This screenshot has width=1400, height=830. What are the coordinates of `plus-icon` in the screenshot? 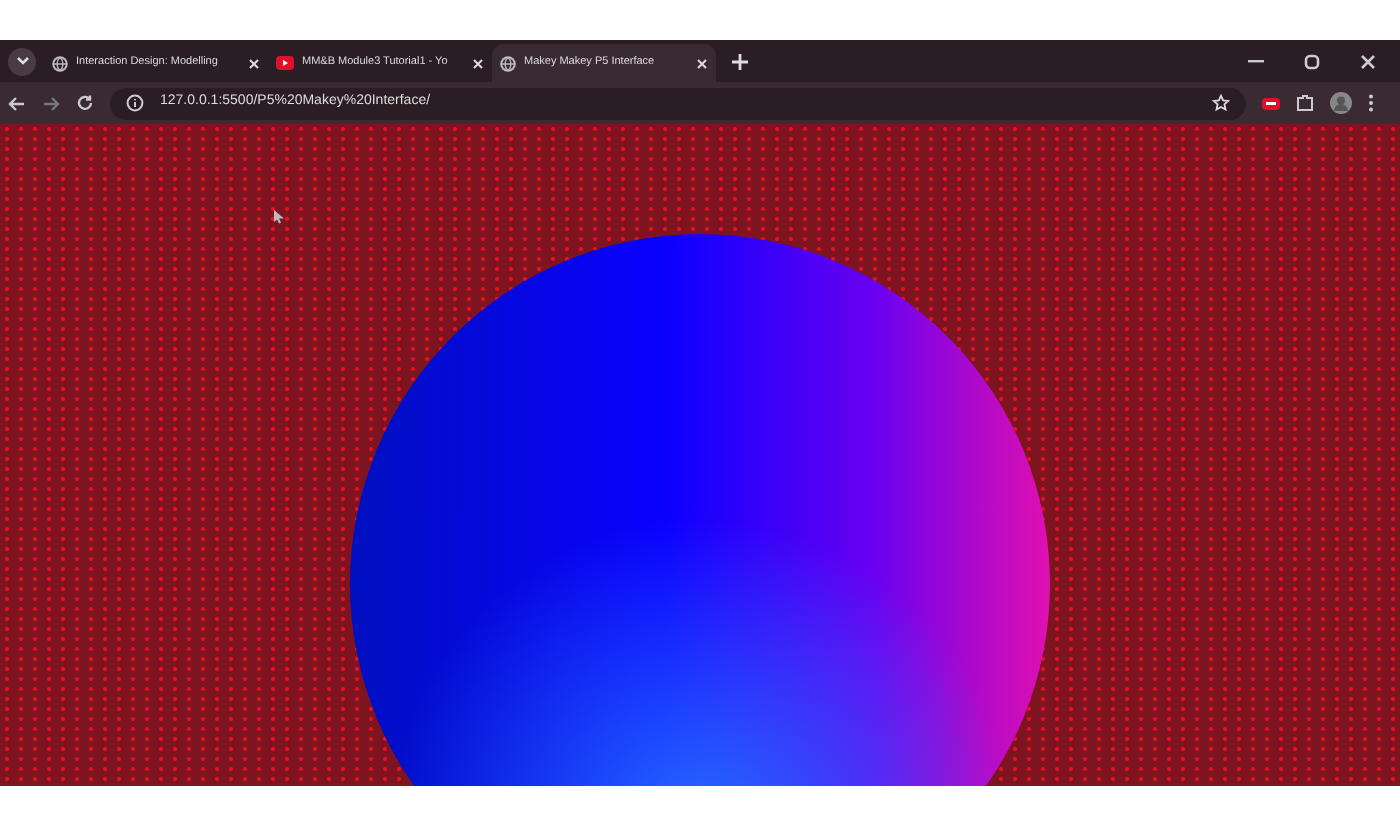 It's located at (740, 61).